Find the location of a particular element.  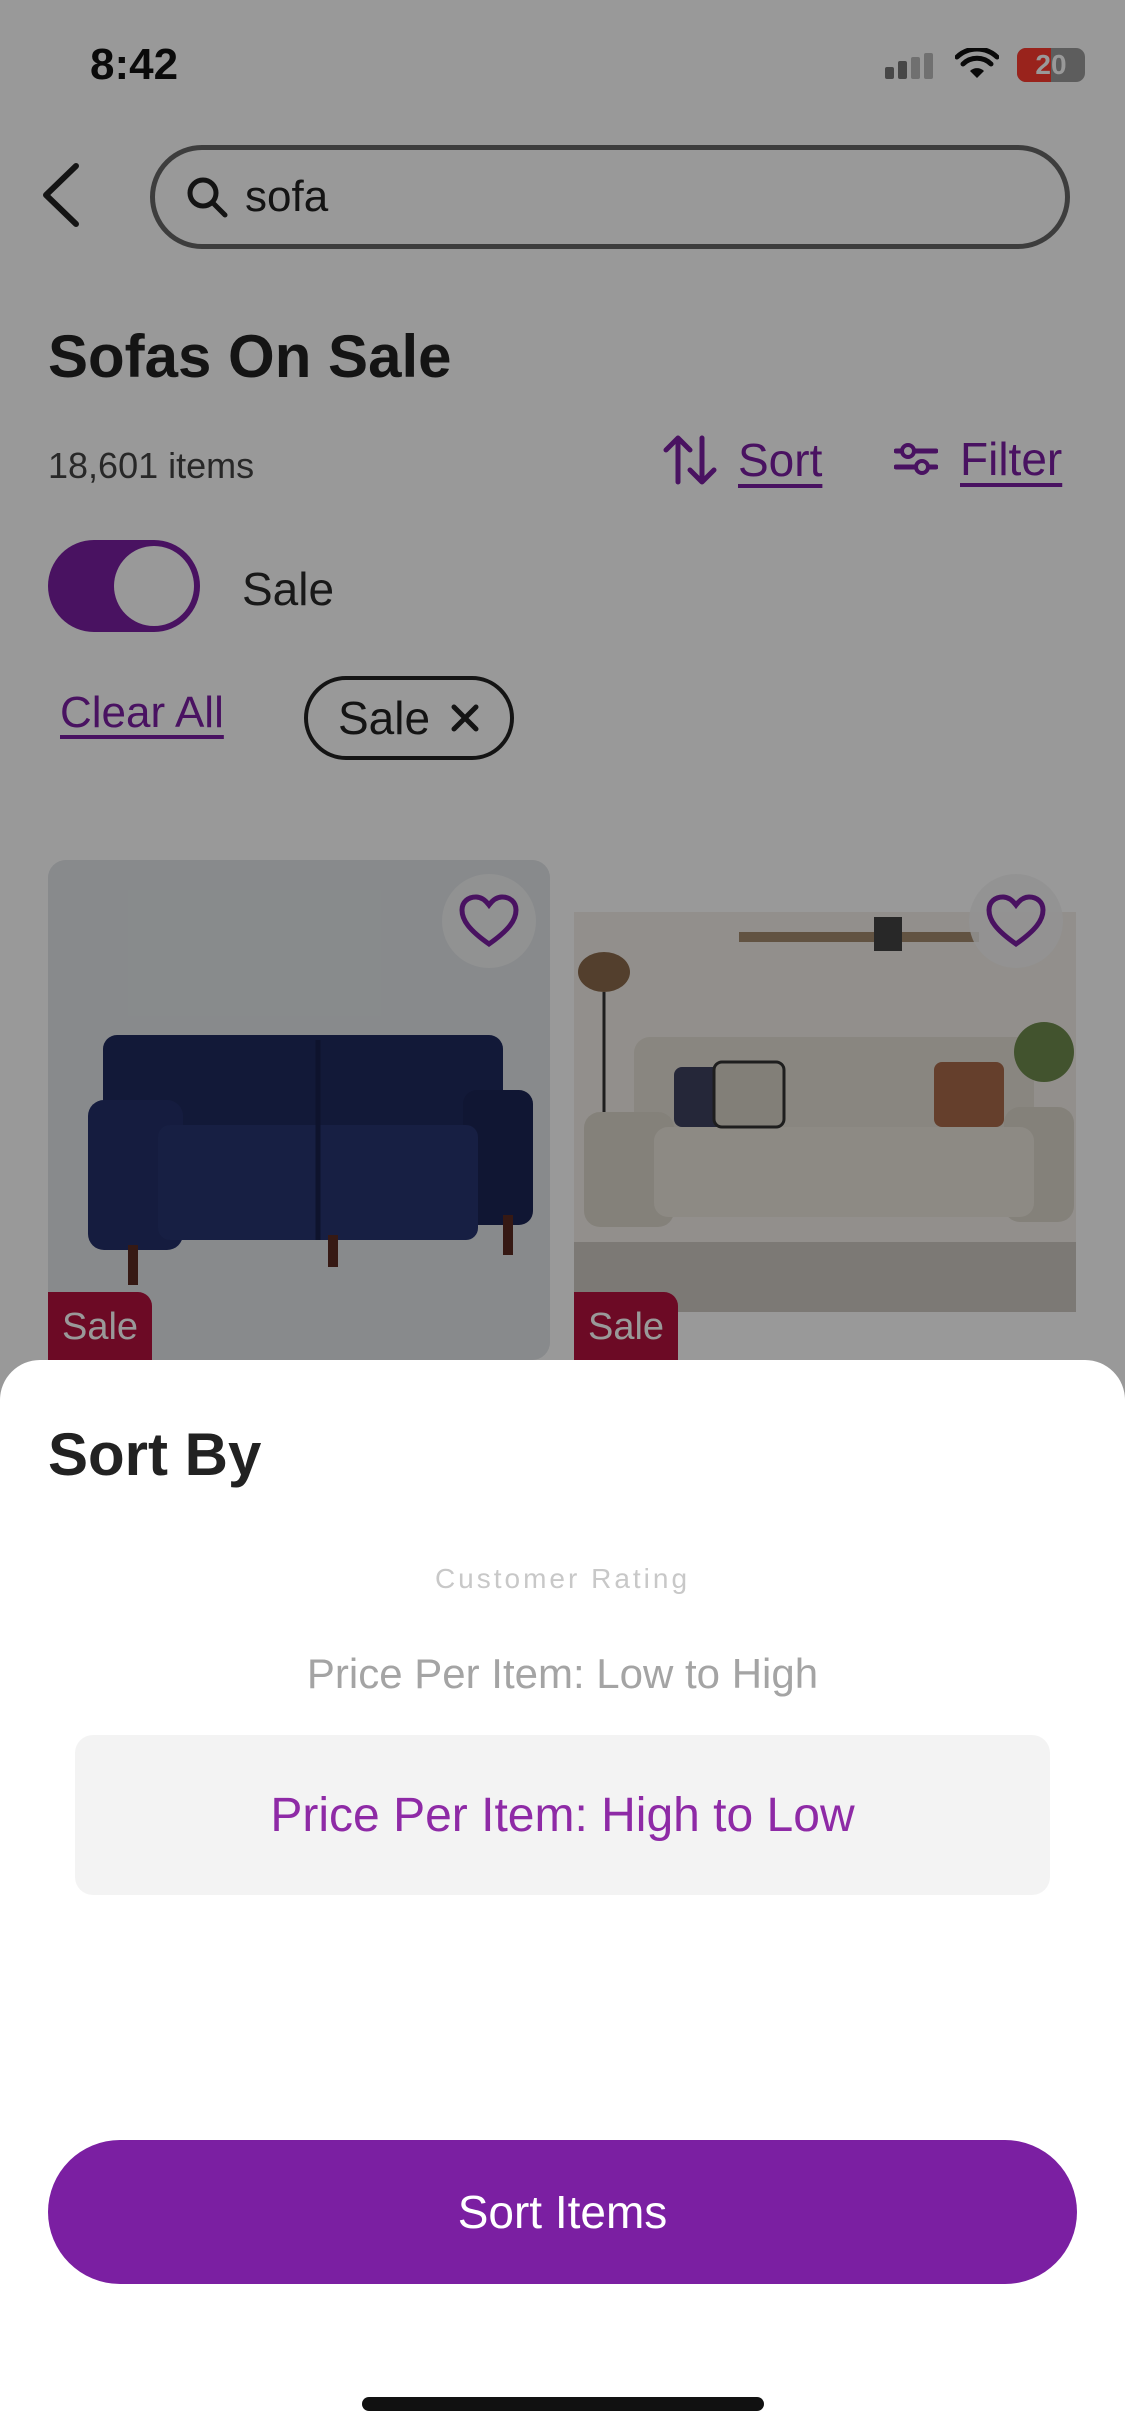

sort-option: Price Per Item: Low to High is located at coordinates (562, 1674).